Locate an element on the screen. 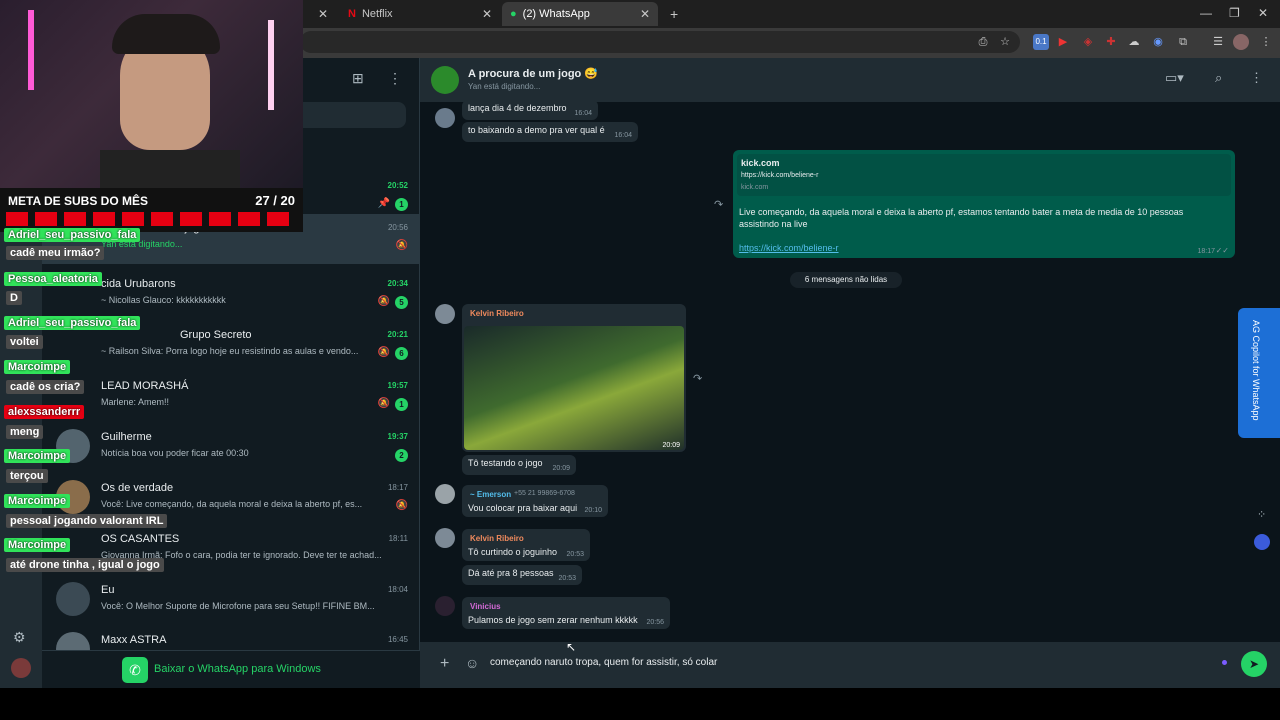 The height and width of the screenshot is (720, 1280). tab-whatsapp: ● (2) WhatsApp ✕ is located at coordinates (580, 14).